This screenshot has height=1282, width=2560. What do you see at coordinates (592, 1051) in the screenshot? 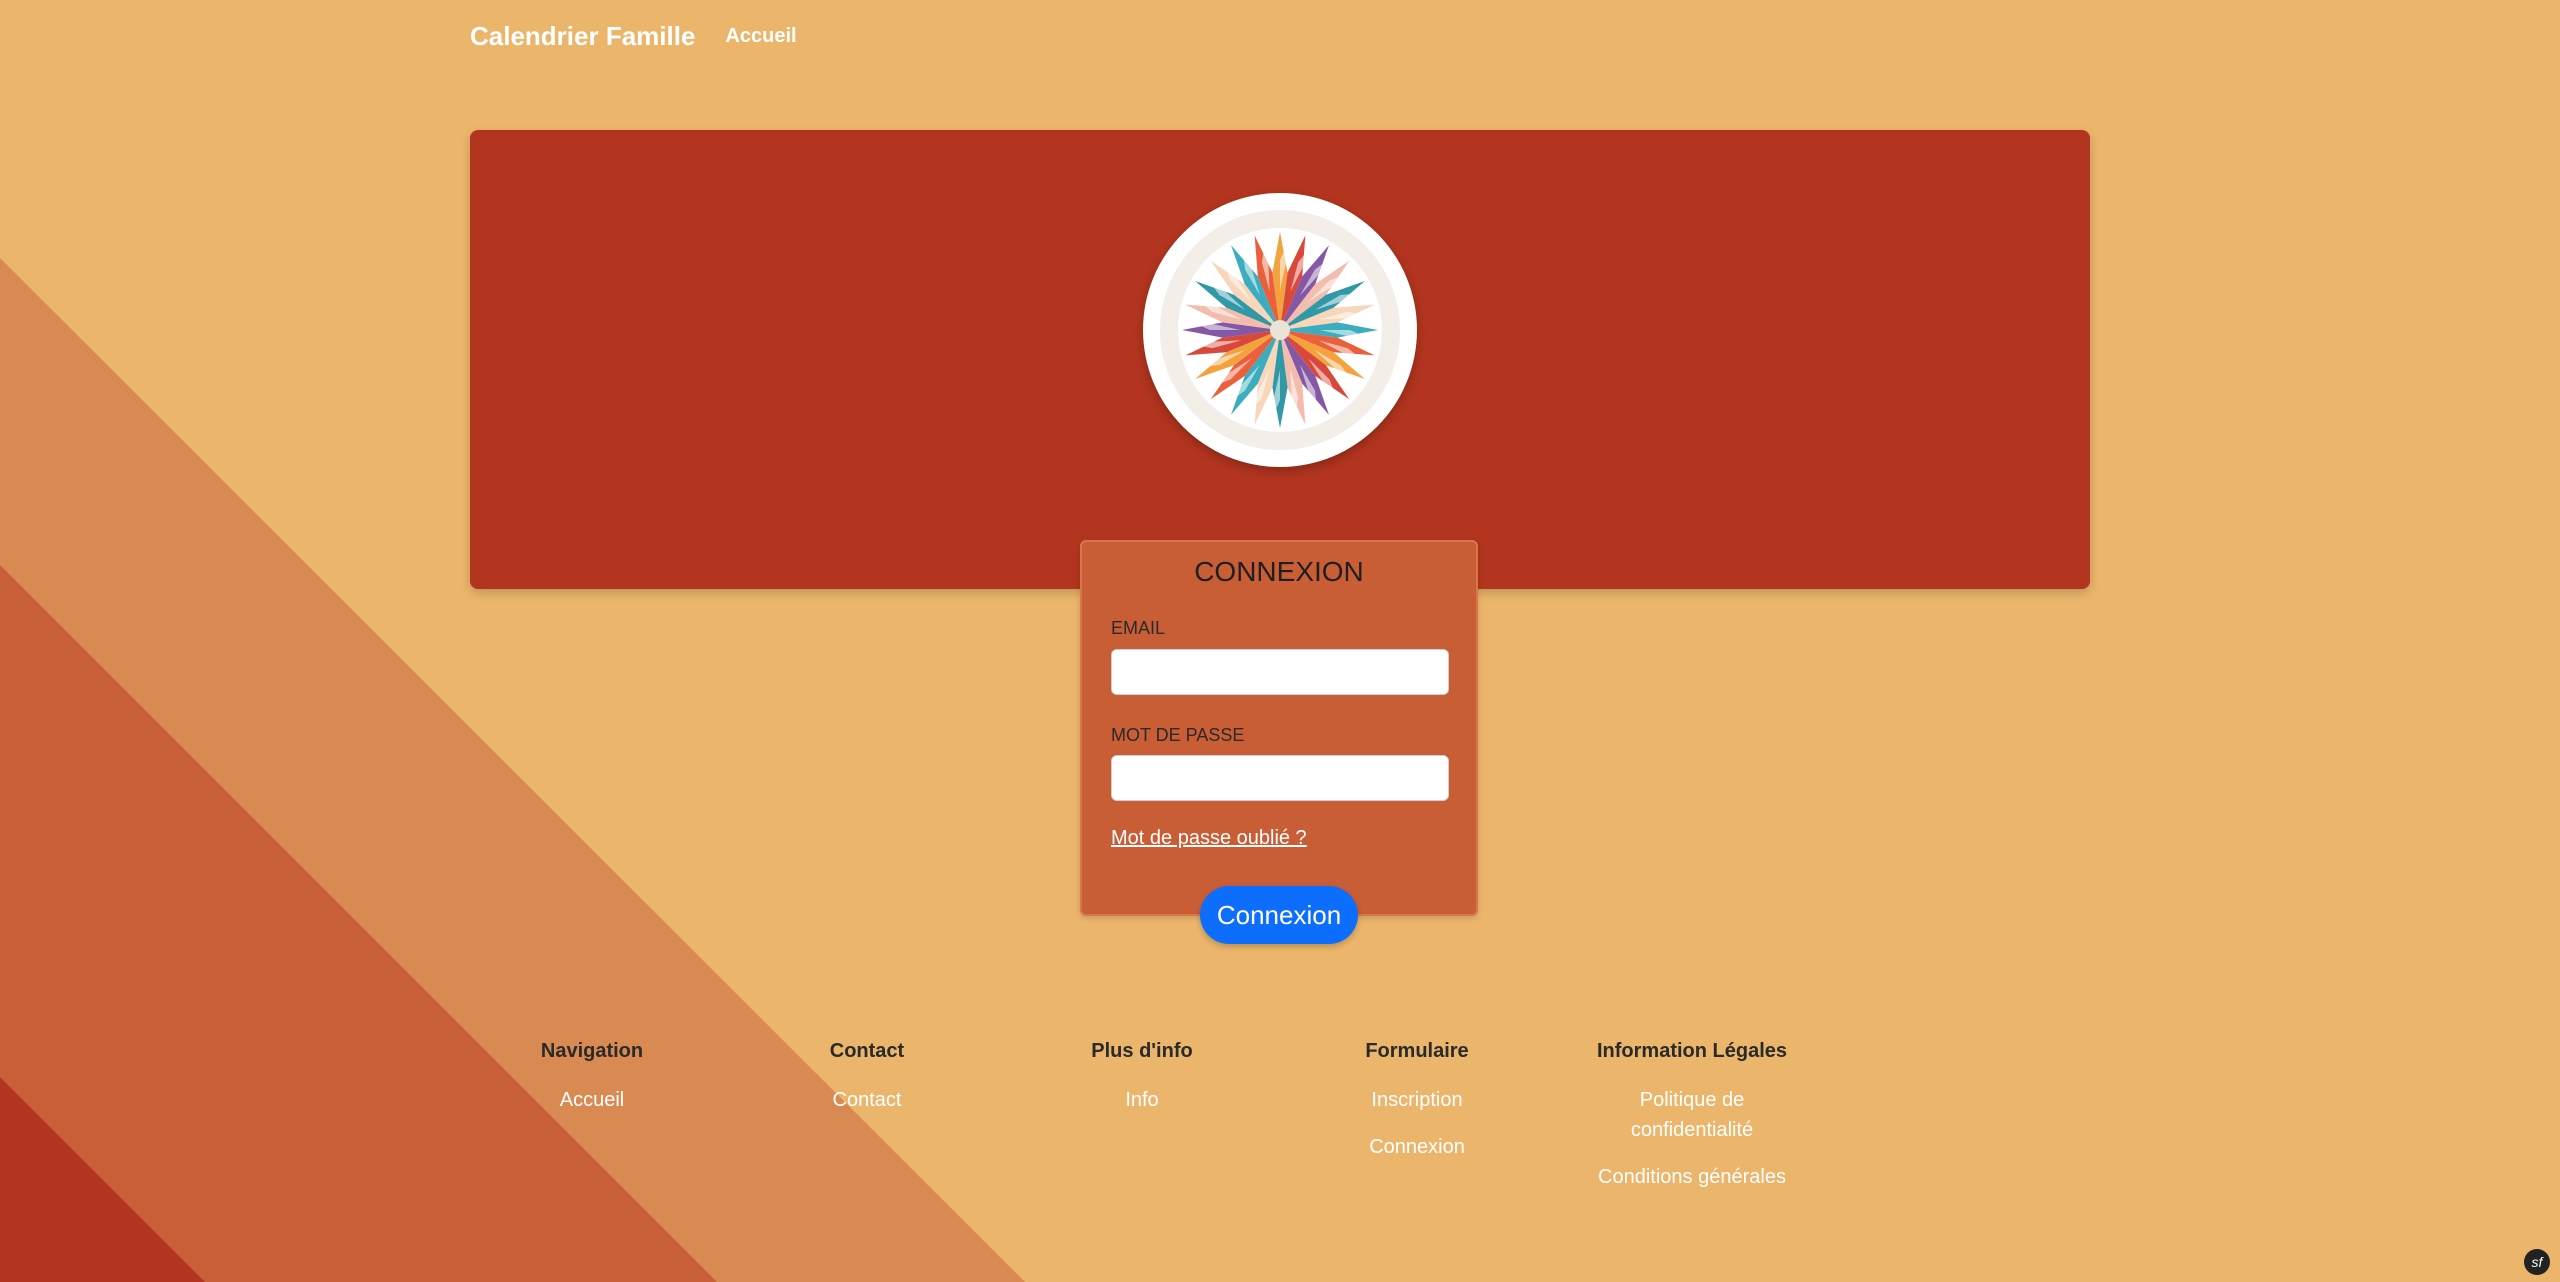
I see `footer-heading: Navigation` at bounding box center [592, 1051].